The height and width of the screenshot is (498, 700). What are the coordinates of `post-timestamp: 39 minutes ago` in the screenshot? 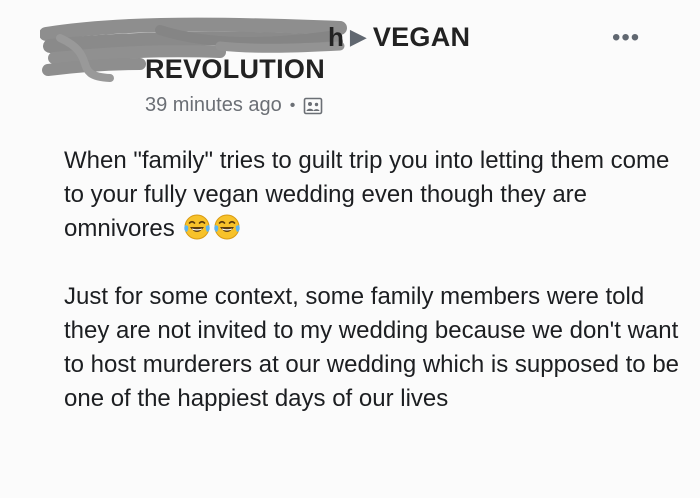 It's located at (213, 105).